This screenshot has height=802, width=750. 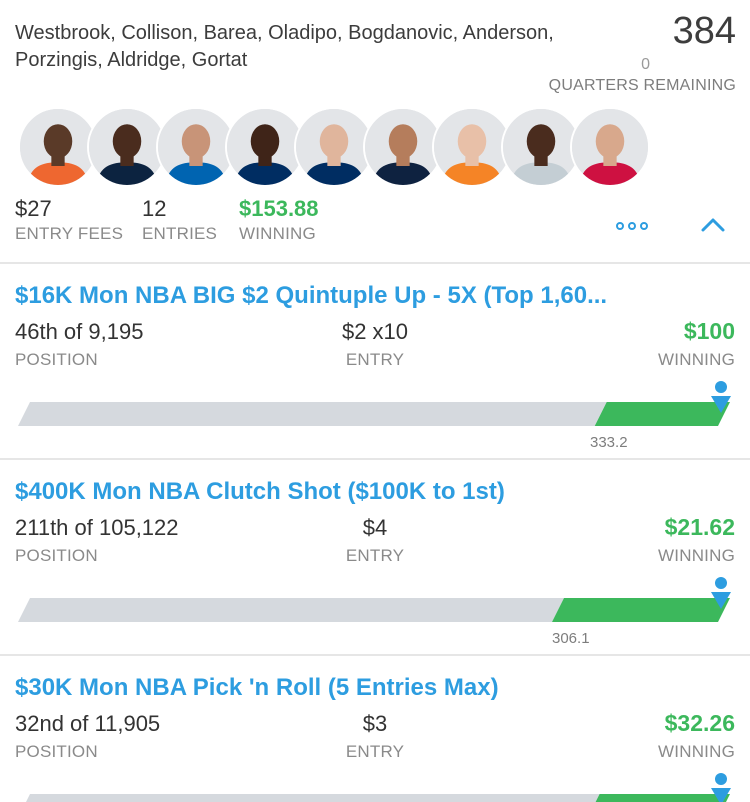 What do you see at coordinates (277, 233) in the screenshot?
I see `total-winning-label: WINNING` at bounding box center [277, 233].